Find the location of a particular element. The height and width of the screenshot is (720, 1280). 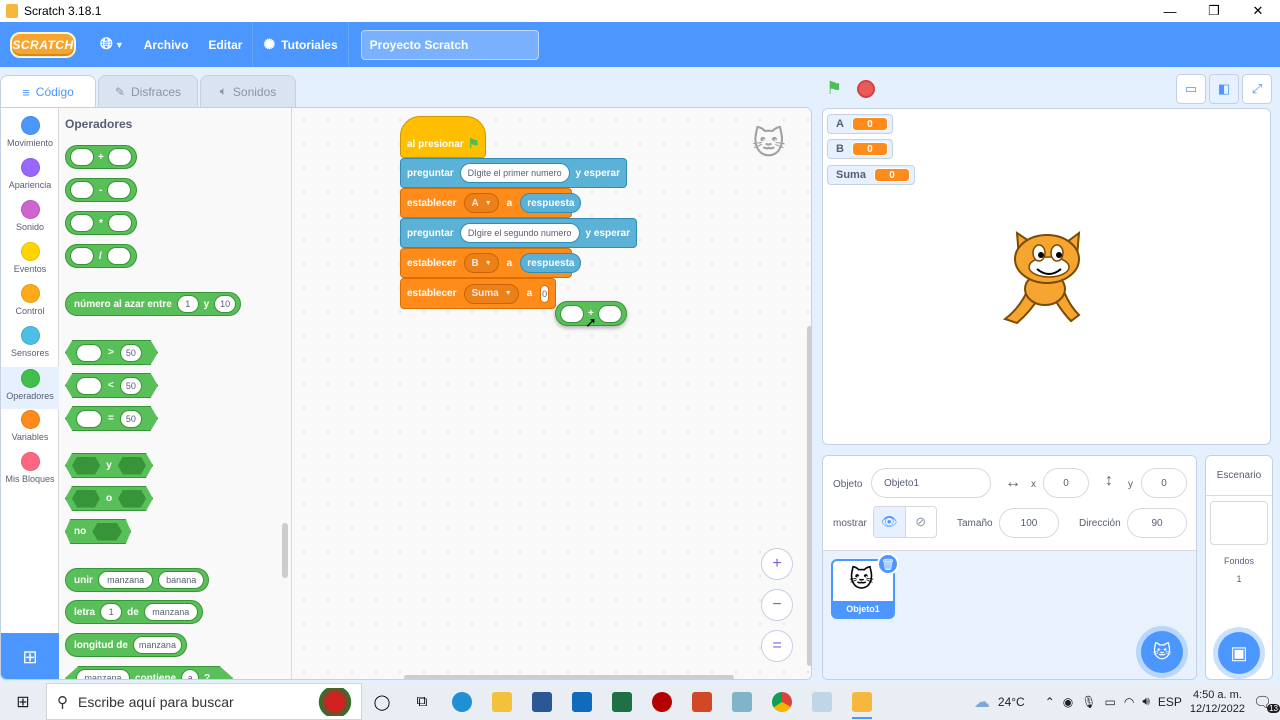

choose-sprite-button: 🐱︎ is located at coordinates (1162, 652).